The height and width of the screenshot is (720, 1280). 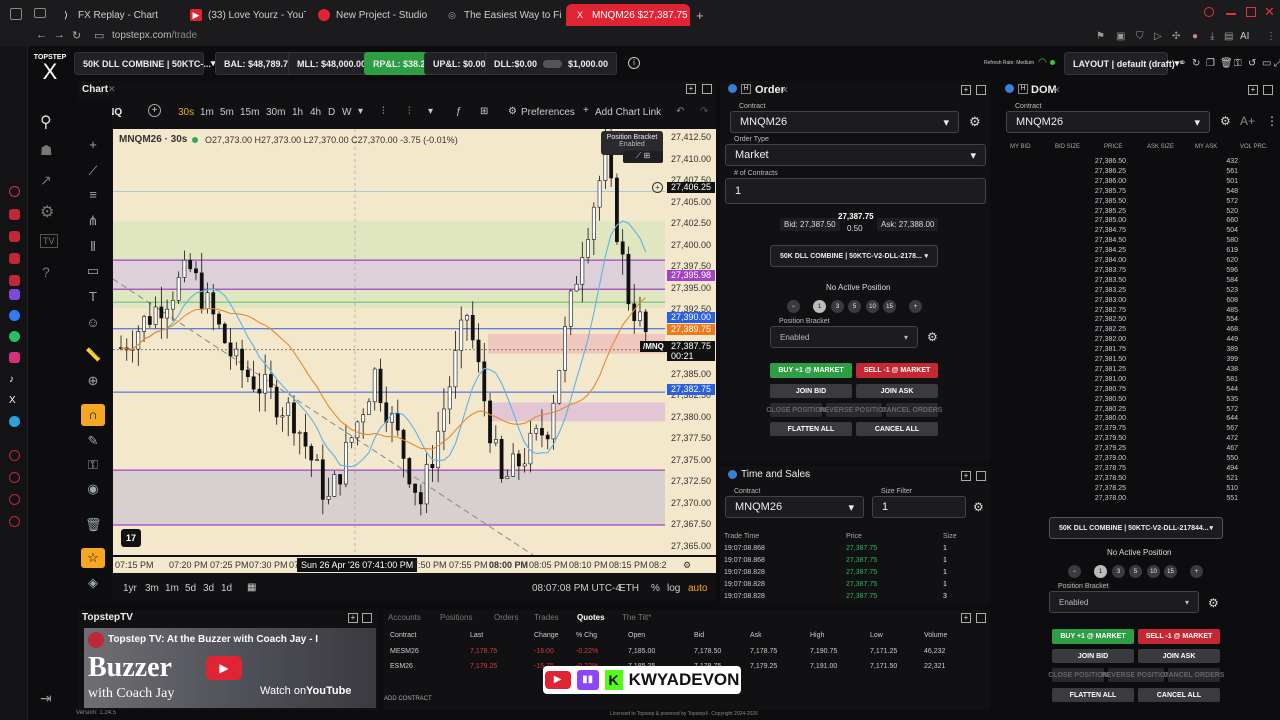 What do you see at coordinates (14, 357) in the screenshot?
I see `instagram-icon` at bounding box center [14, 357].